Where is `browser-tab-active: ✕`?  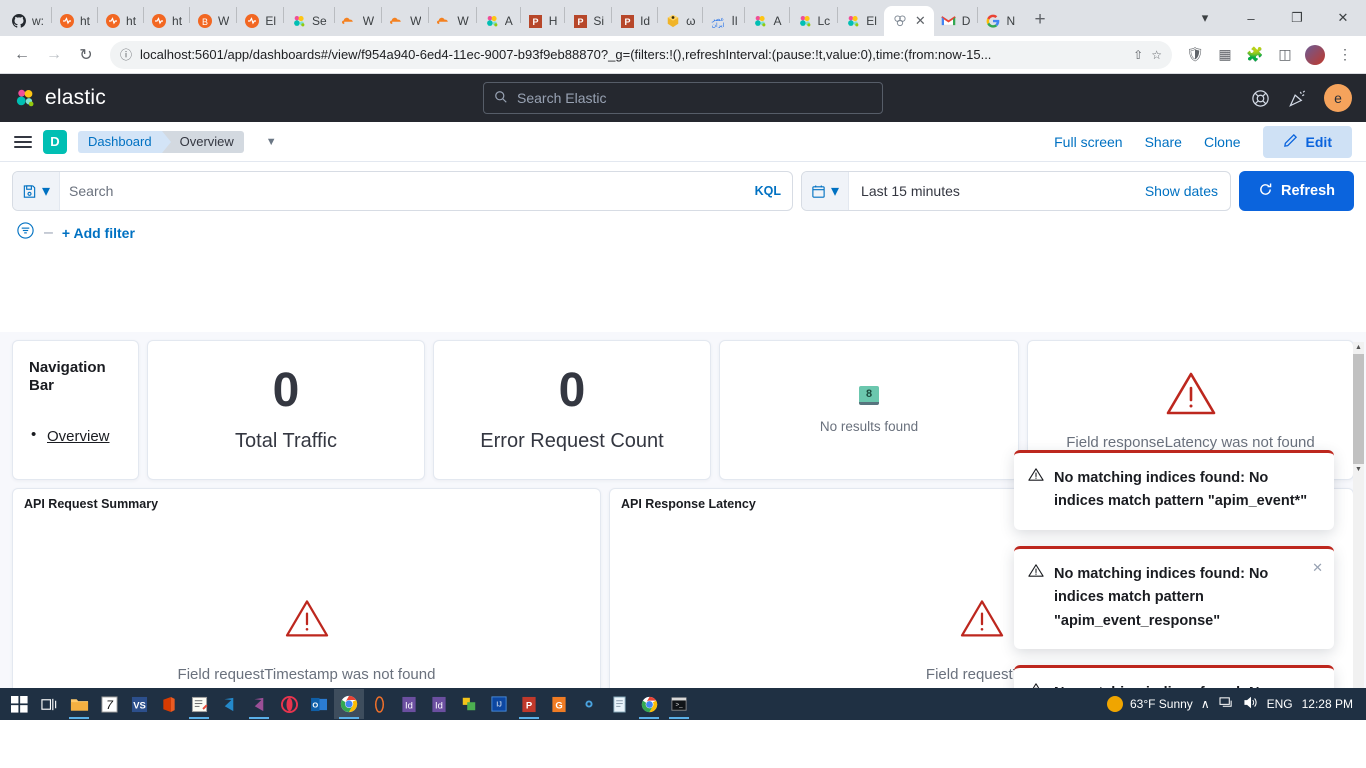 browser-tab-active: ✕ is located at coordinates (908, 21).